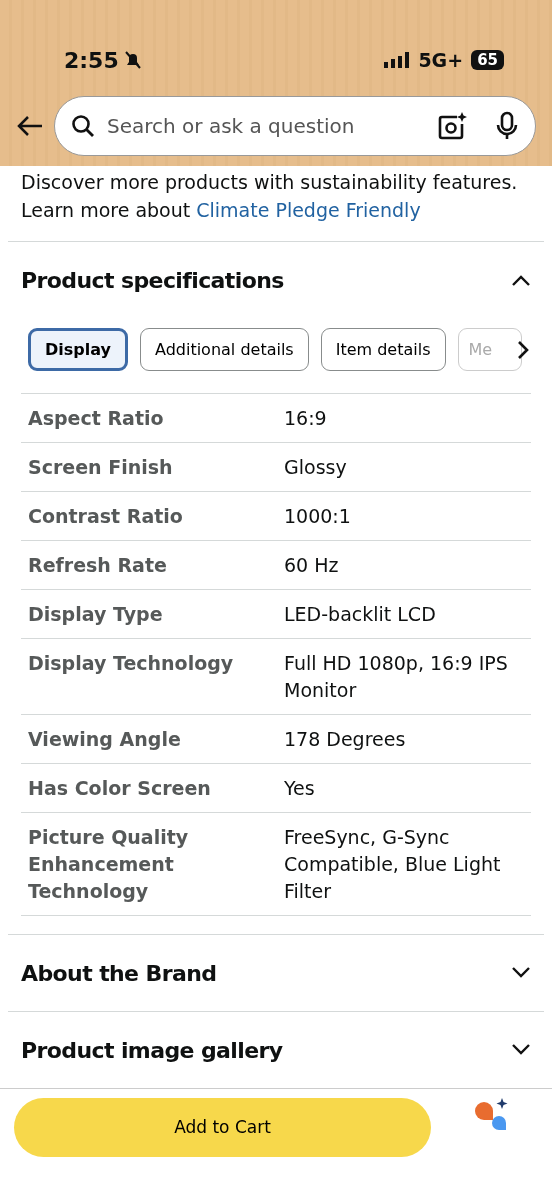  I want to click on spec-value: 16:9, so click(306, 418).